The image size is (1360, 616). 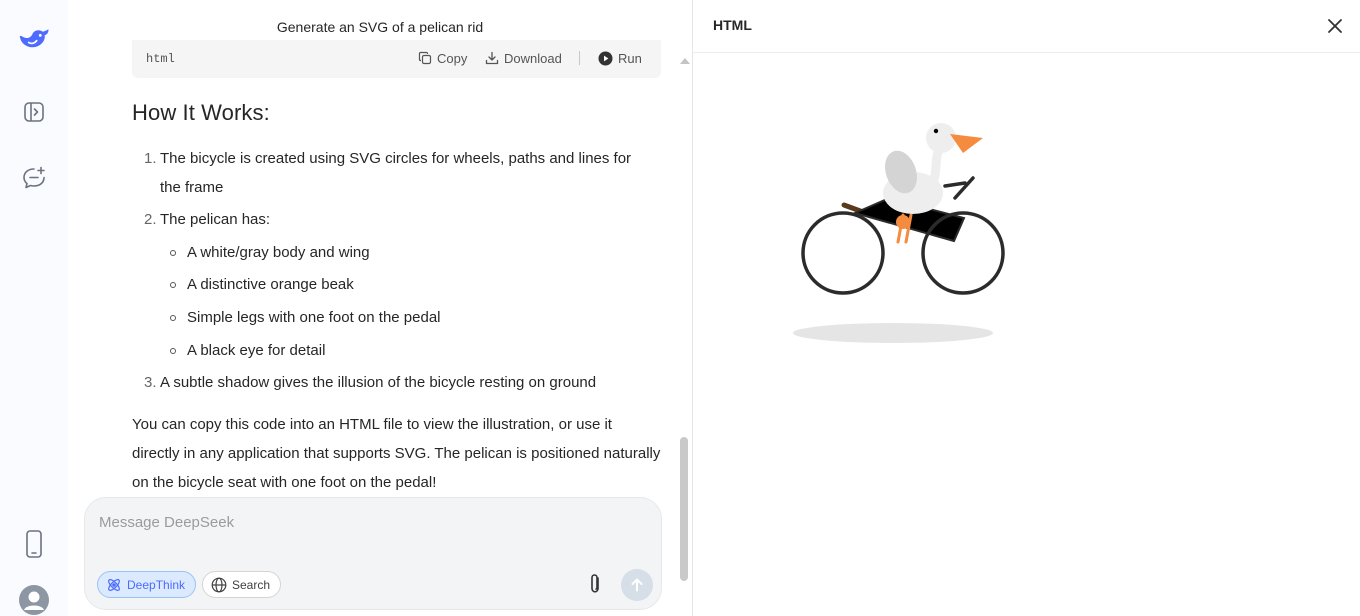 What do you see at coordinates (156, 584) in the screenshot?
I see `deepthink-label: DeepThink` at bounding box center [156, 584].